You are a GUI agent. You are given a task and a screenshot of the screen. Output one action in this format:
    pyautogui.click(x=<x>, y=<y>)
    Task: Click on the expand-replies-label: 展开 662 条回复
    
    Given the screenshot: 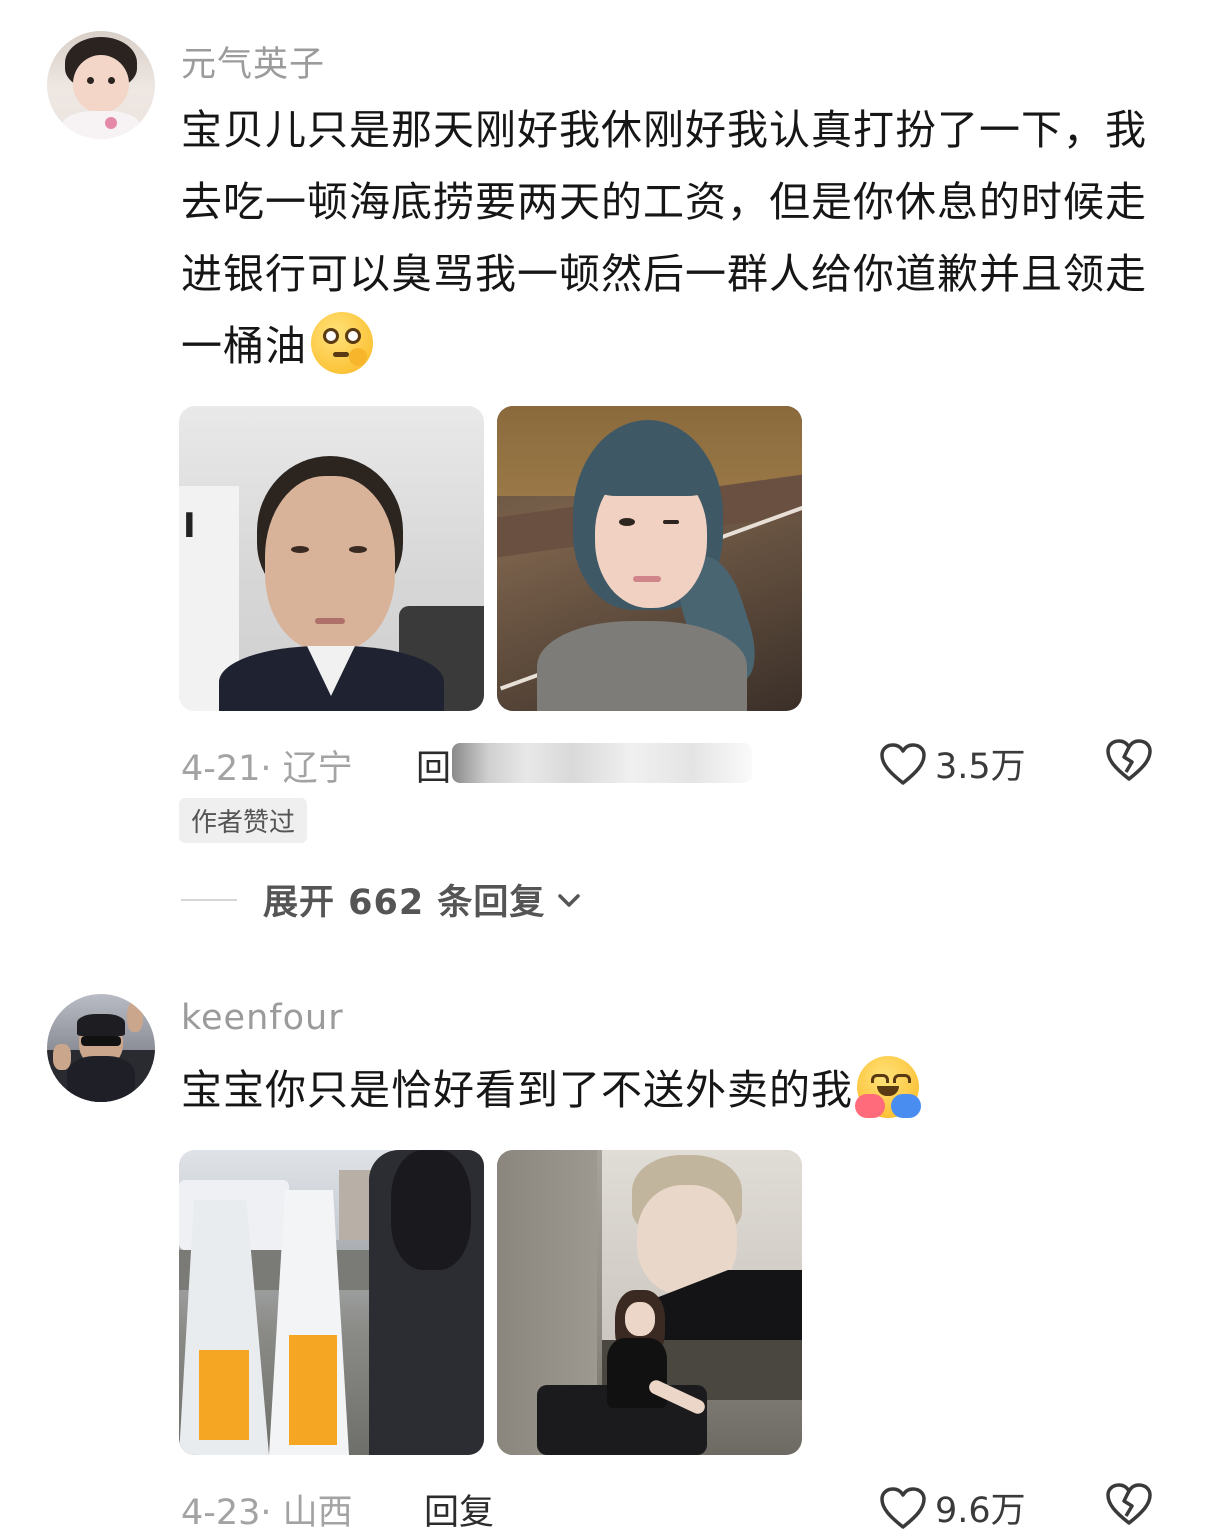 What is the action you would take?
    pyautogui.click(x=404, y=903)
    